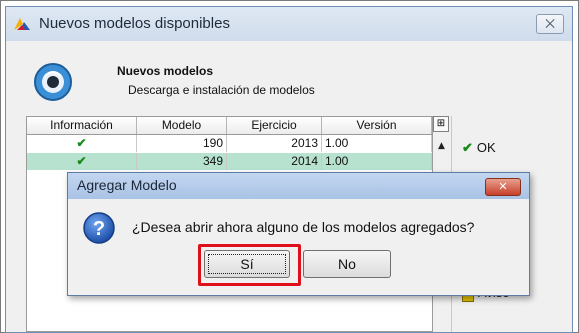 The width and height of the screenshot is (579, 333). Describe the element at coordinates (127, 185) in the screenshot. I see `dialog-title: Agregar Modelo` at that location.